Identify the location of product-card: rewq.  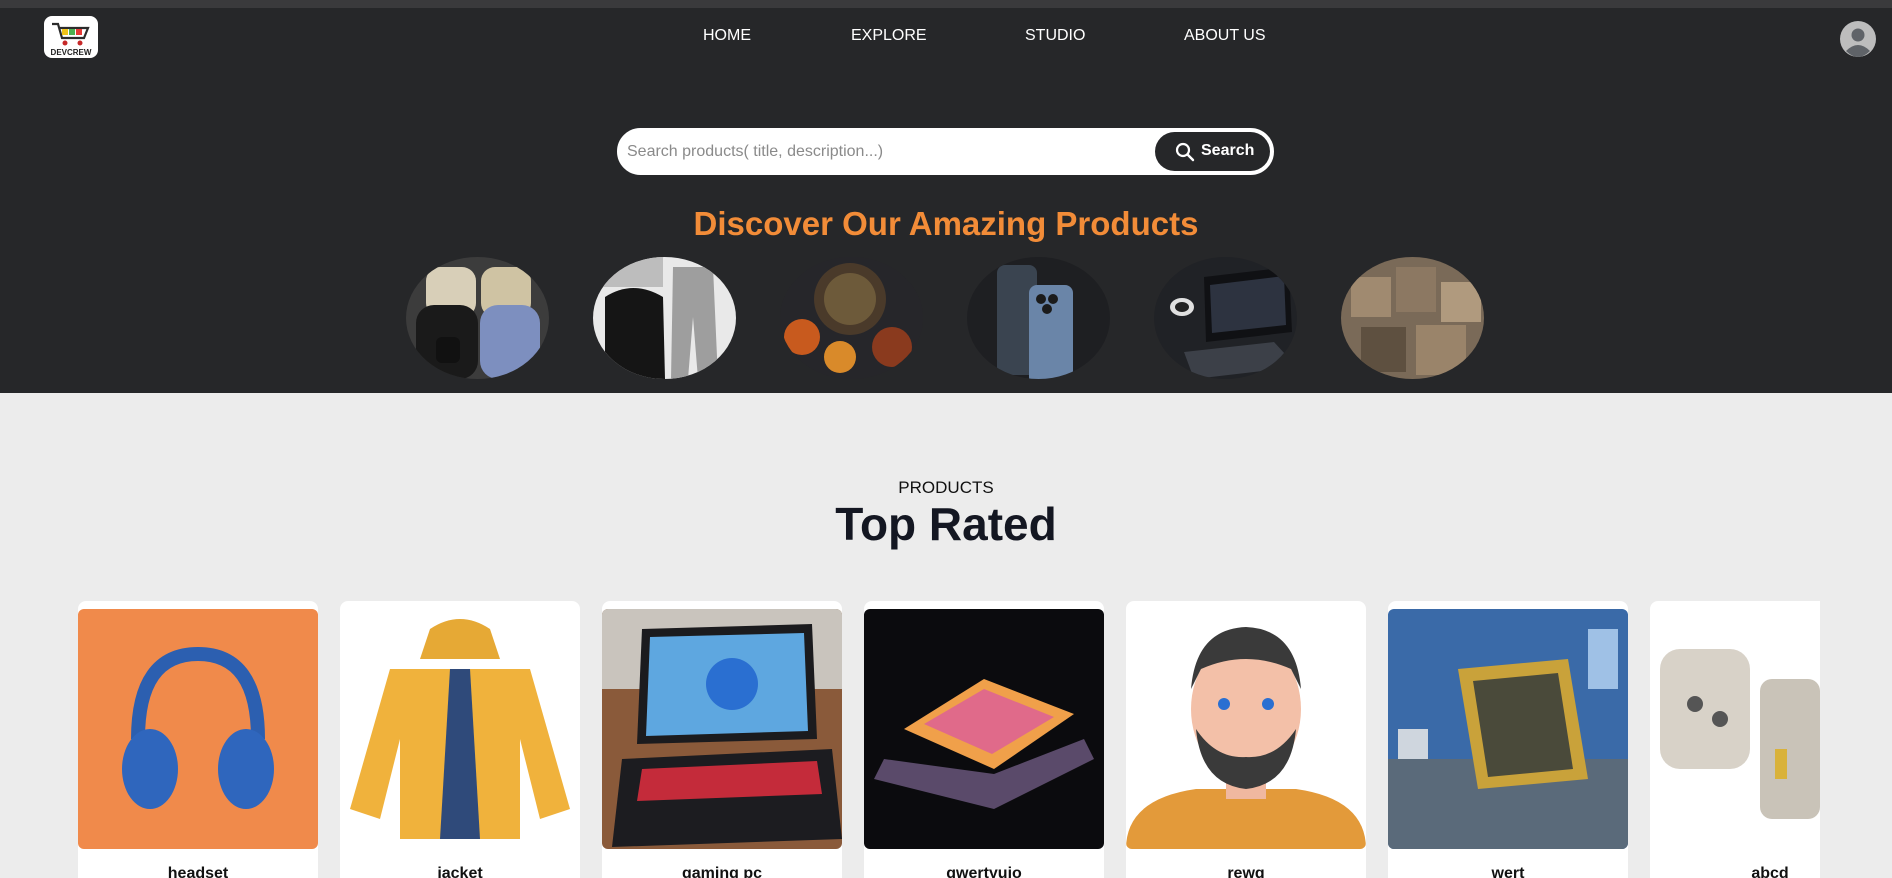
(1246, 739).